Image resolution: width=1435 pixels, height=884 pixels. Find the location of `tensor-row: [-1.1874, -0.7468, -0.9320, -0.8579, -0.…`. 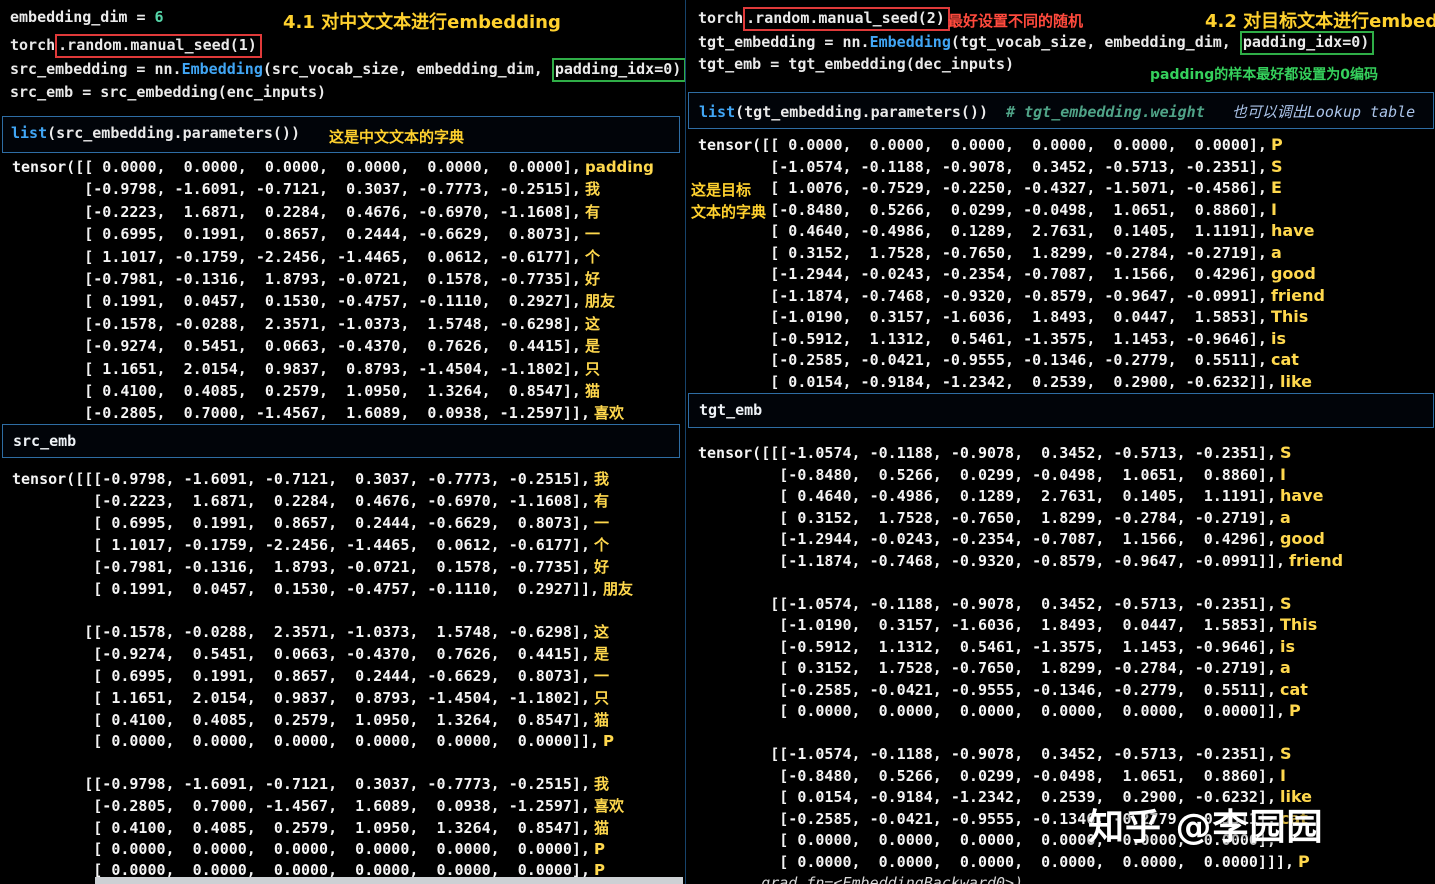

tensor-row: [-1.1874, -0.7468, -0.9320, -0.8579, -0.… is located at coordinates (1011, 297).